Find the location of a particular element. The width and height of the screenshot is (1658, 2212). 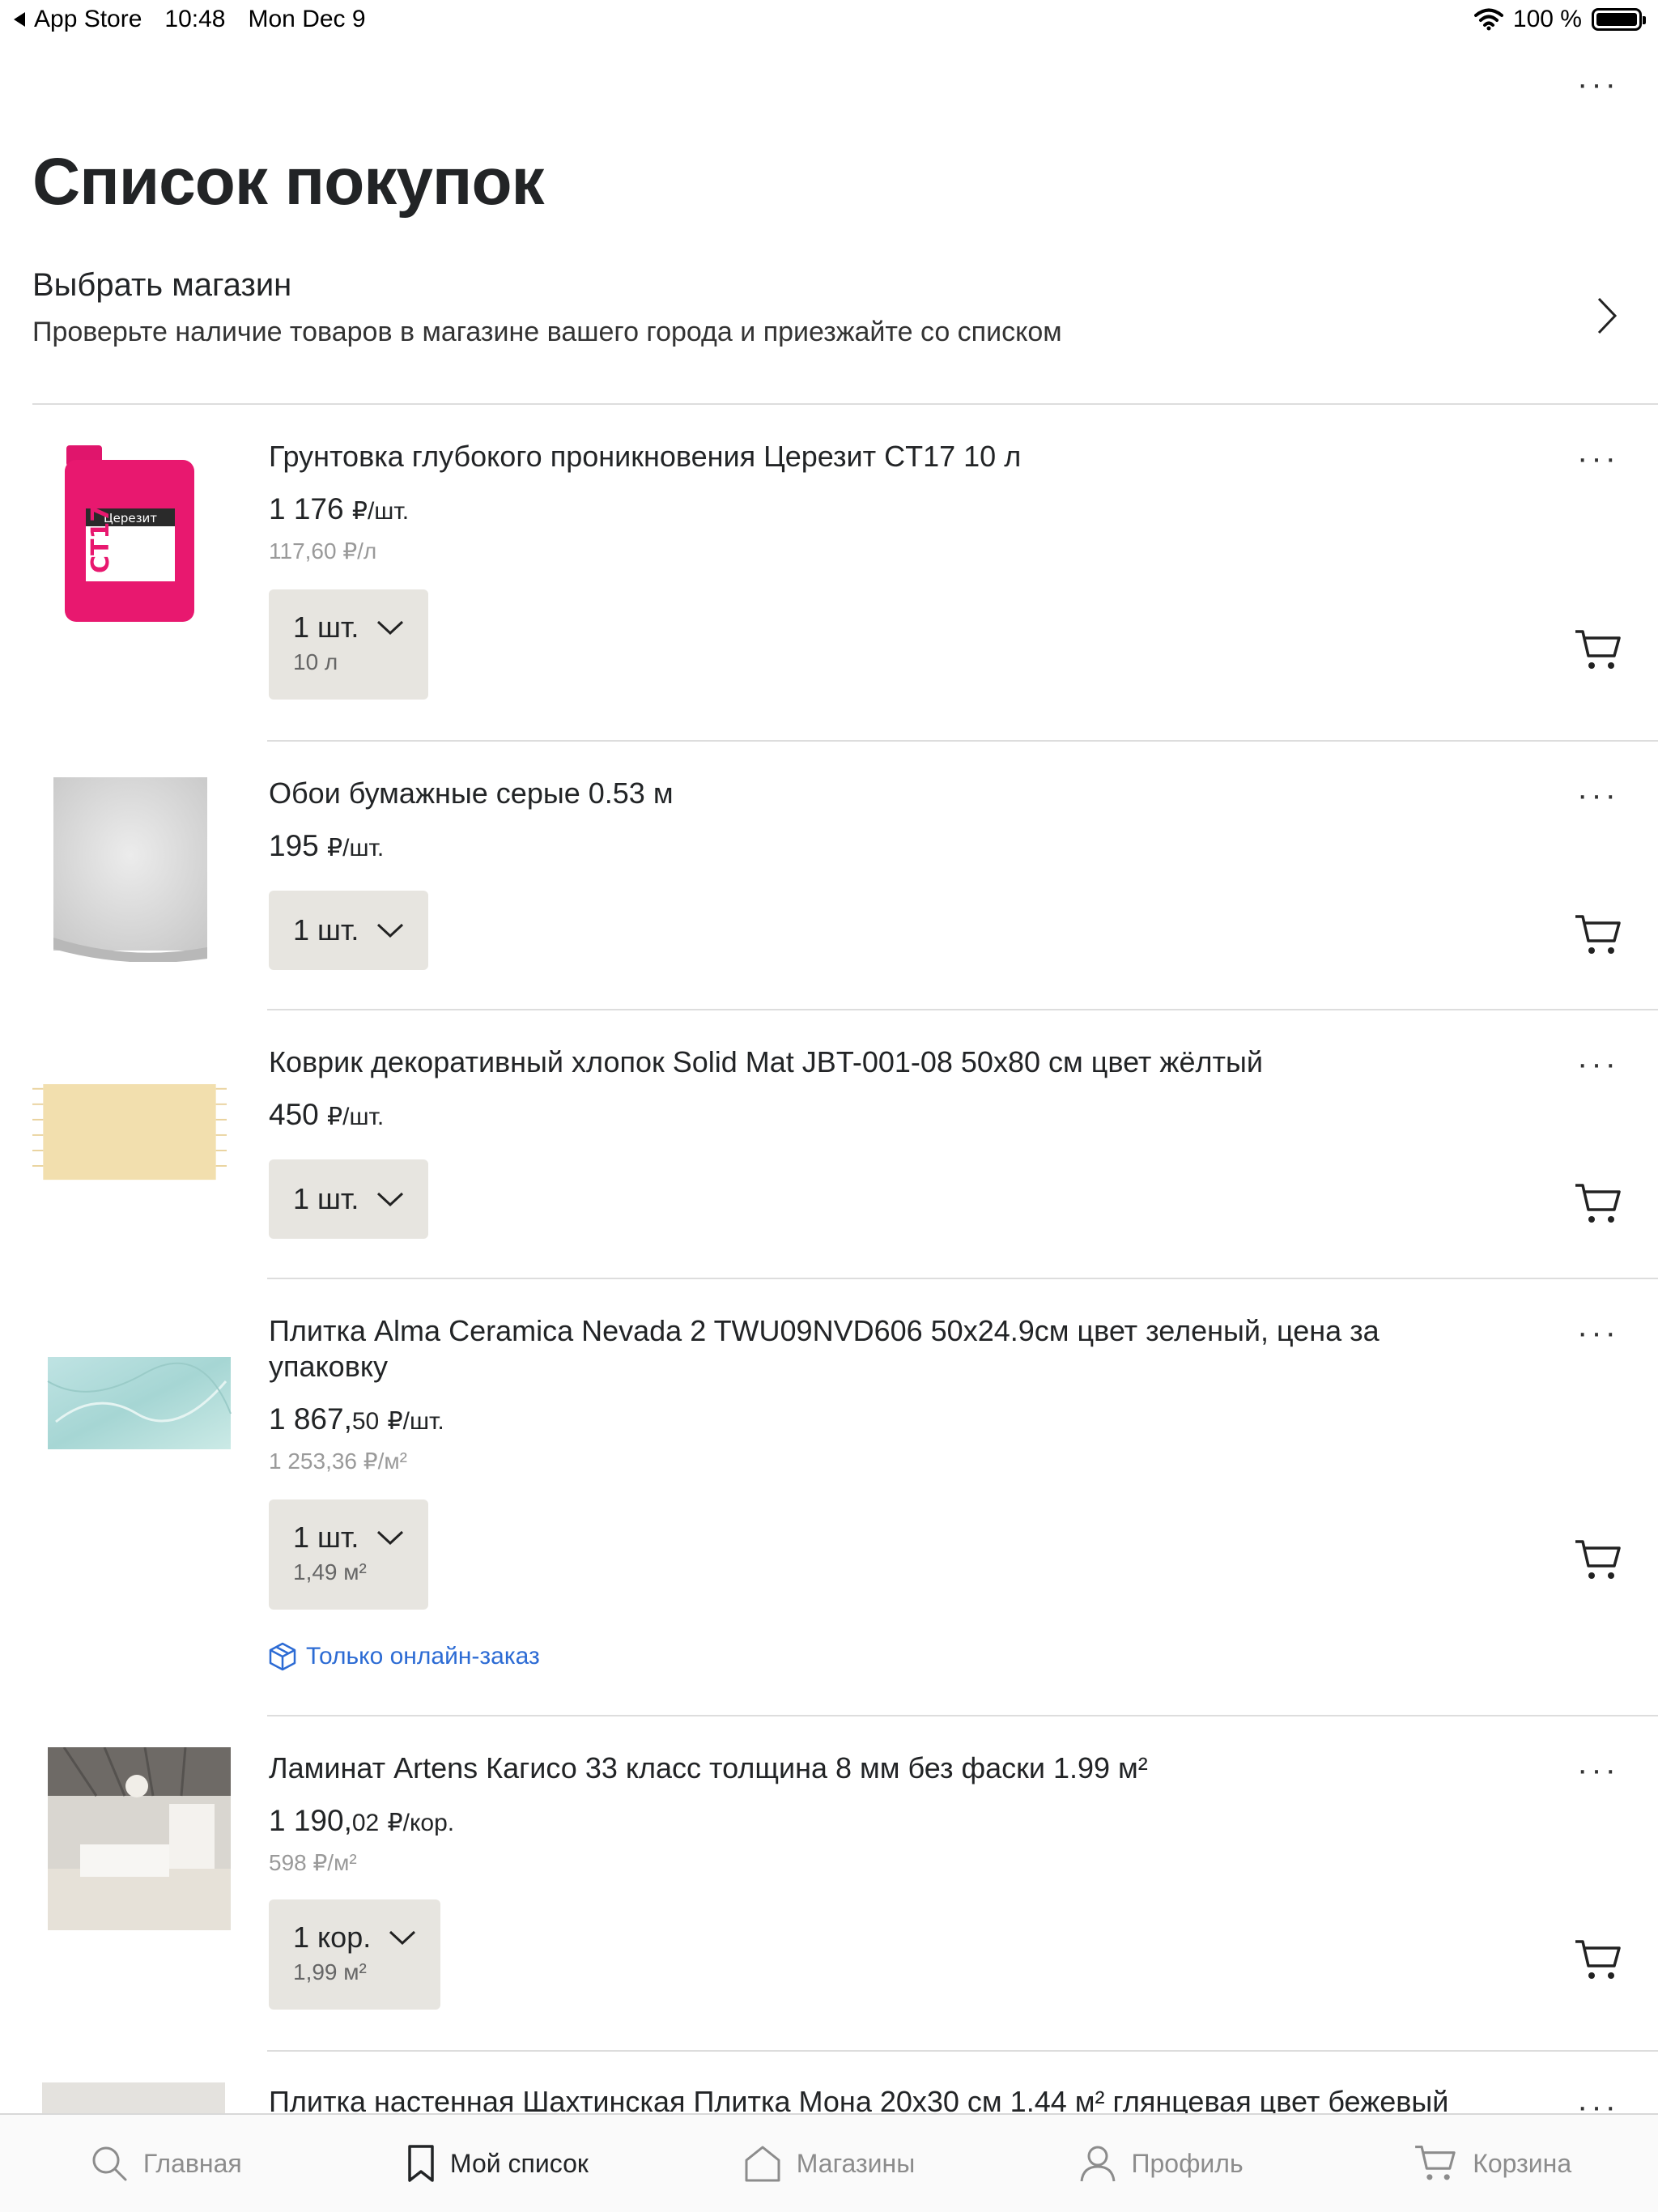

page-title: Список покупок is located at coordinates (288, 182).